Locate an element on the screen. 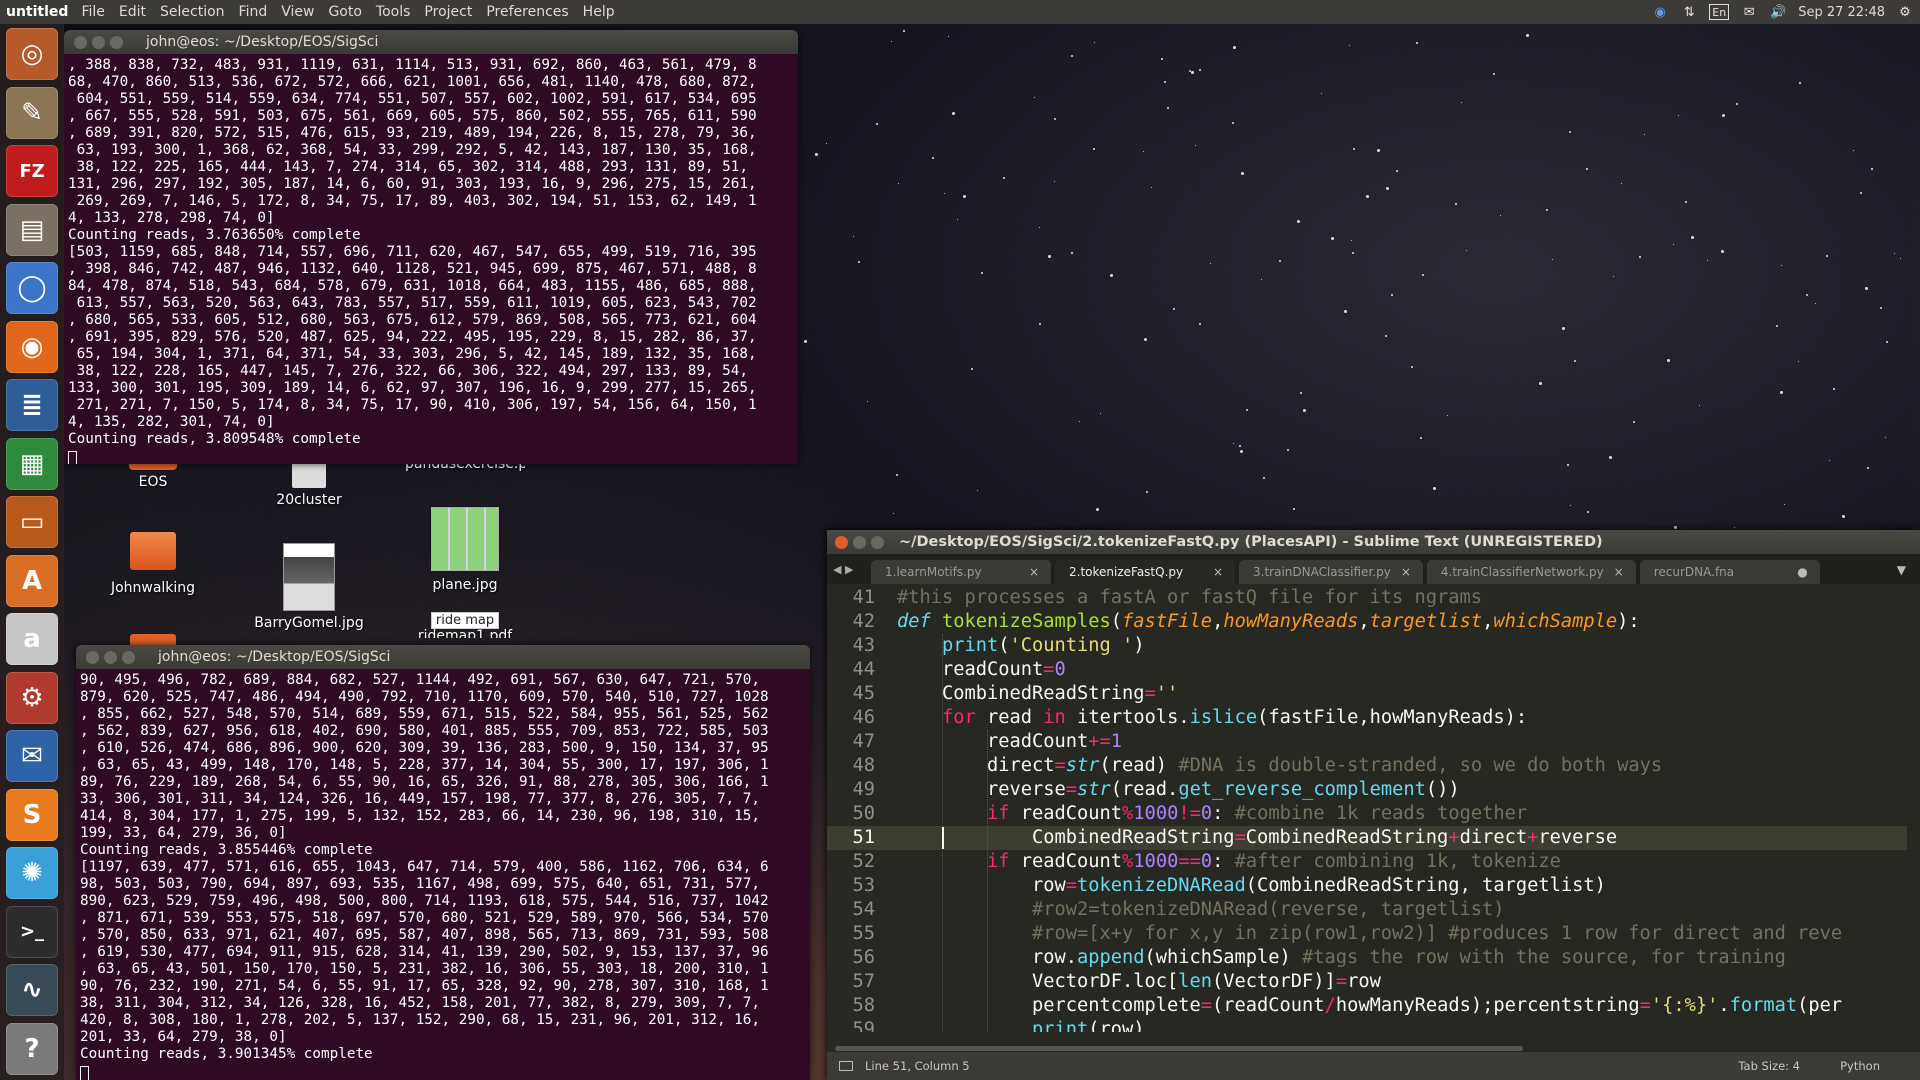 This screenshot has height=1080, width=1920. tab-learnmotifs: 1.learnMotifs.py × is located at coordinates (961, 572).